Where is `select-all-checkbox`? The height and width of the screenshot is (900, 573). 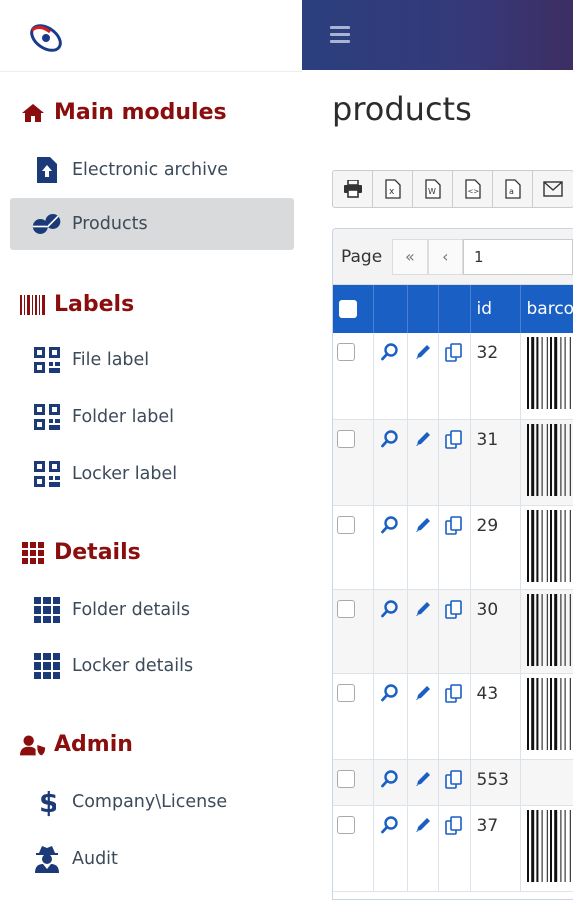 select-all-checkbox is located at coordinates (348, 308).